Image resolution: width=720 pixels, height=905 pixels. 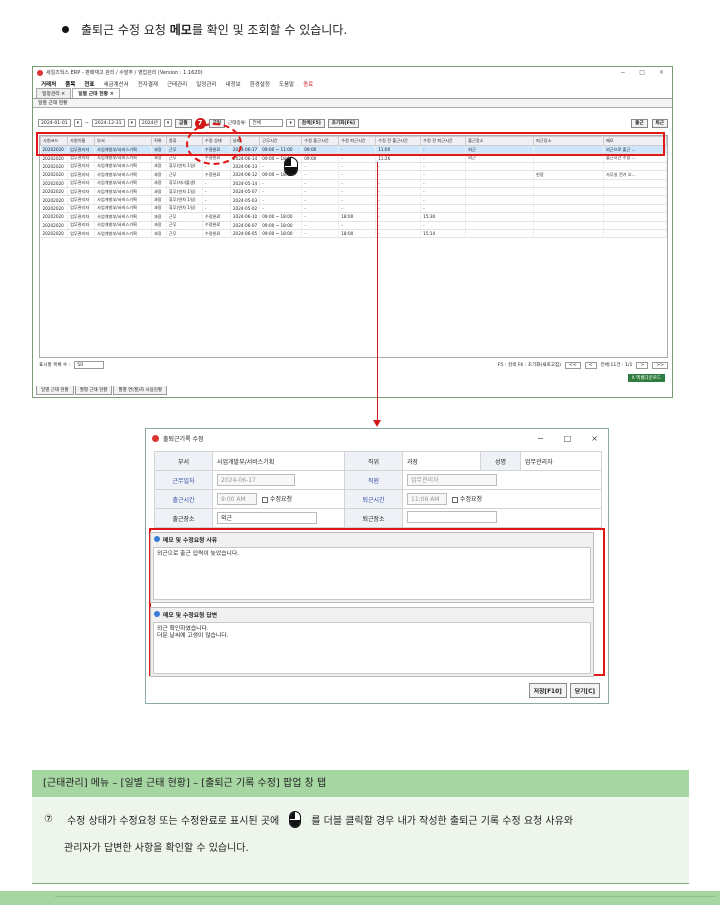 I want to click on maximize-button: □, so click(x=642, y=72).